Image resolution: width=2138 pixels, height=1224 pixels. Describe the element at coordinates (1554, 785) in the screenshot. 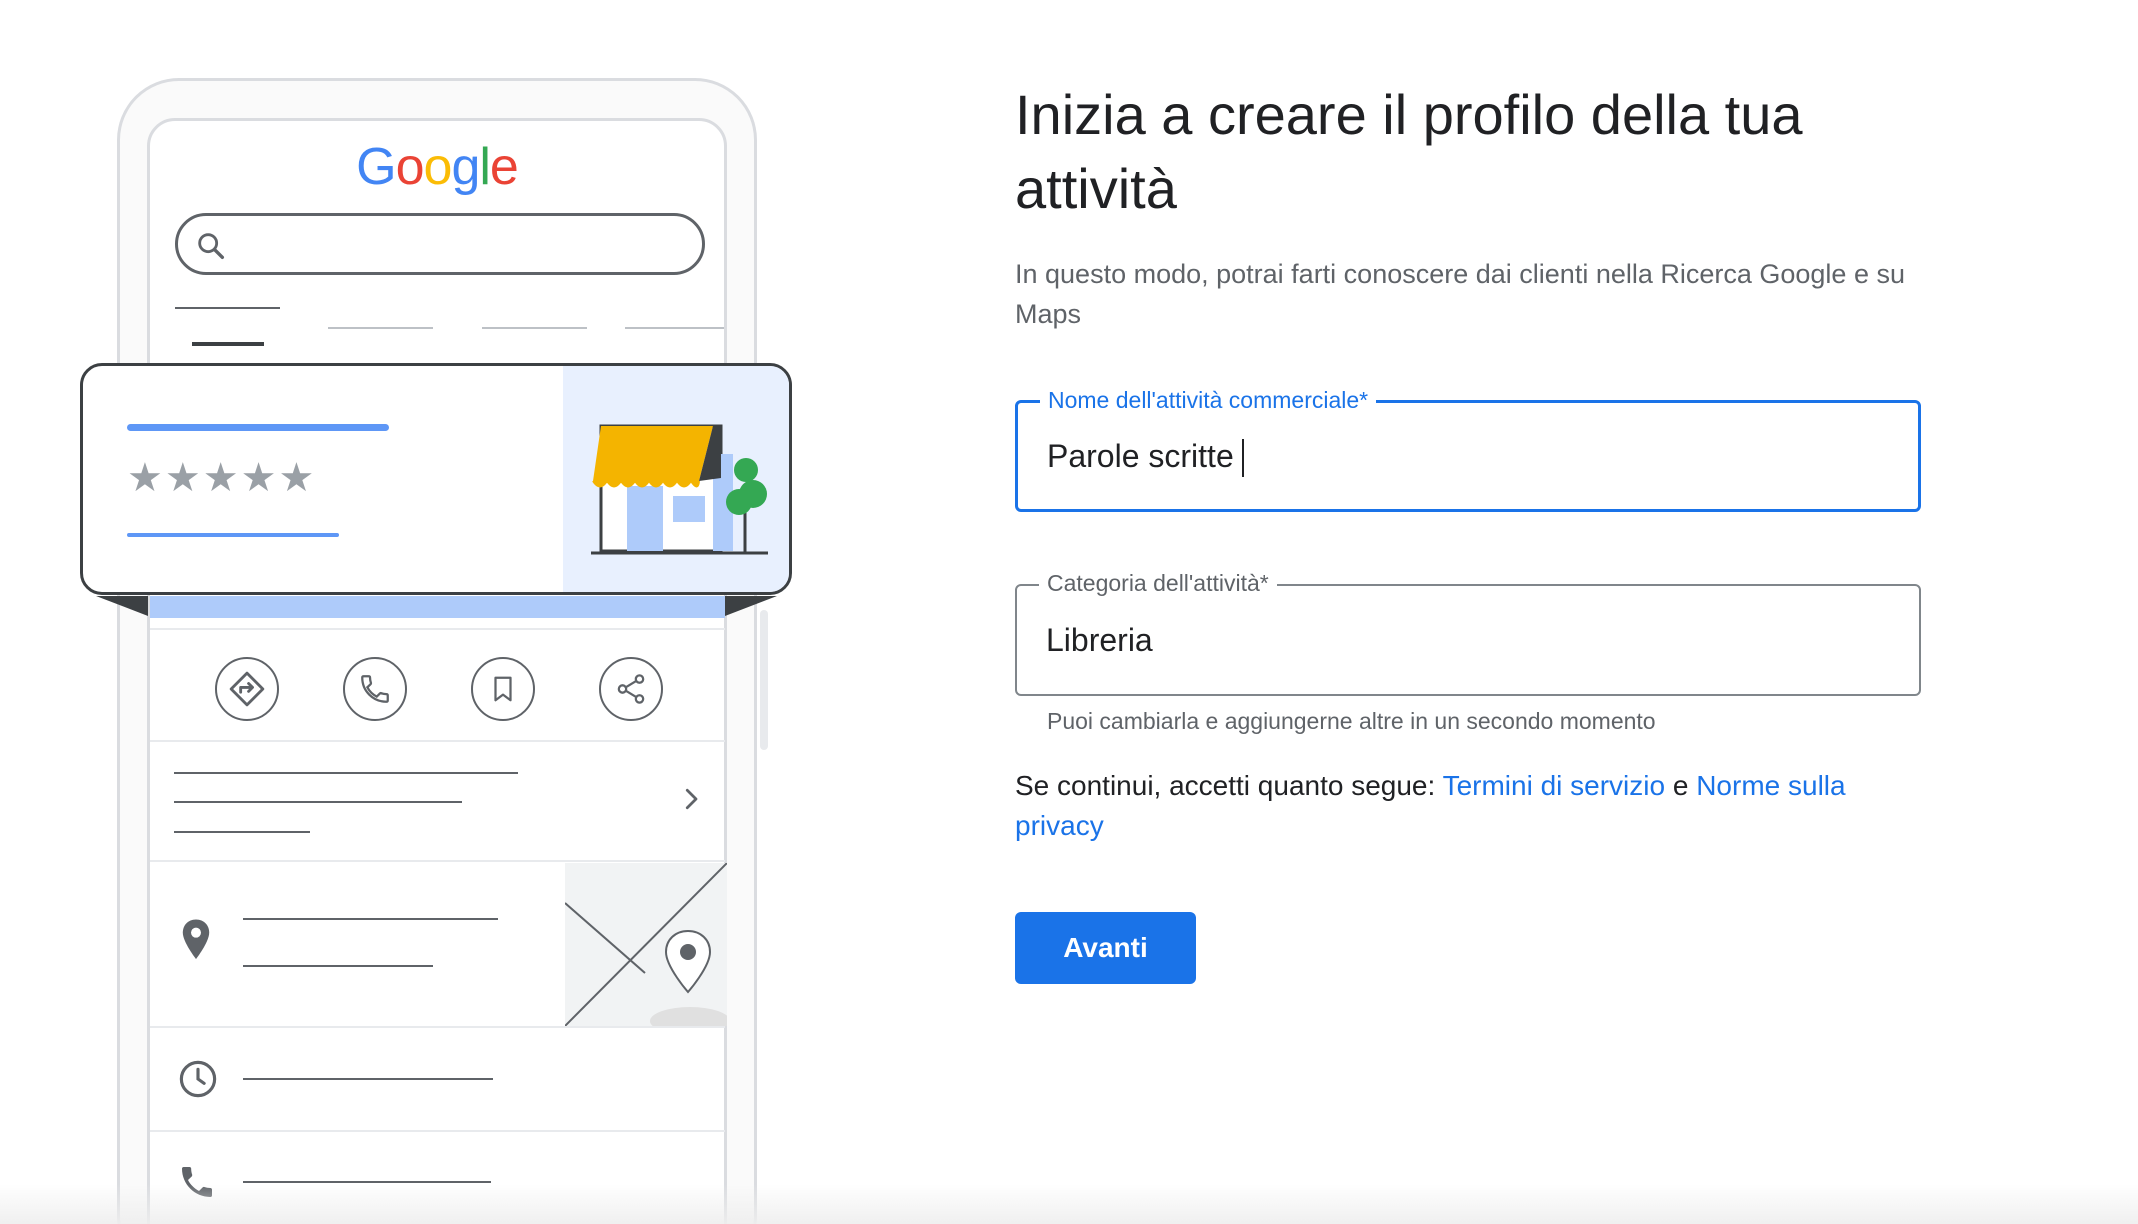

I see `terms-of-service-link: Termini di servizio` at that location.